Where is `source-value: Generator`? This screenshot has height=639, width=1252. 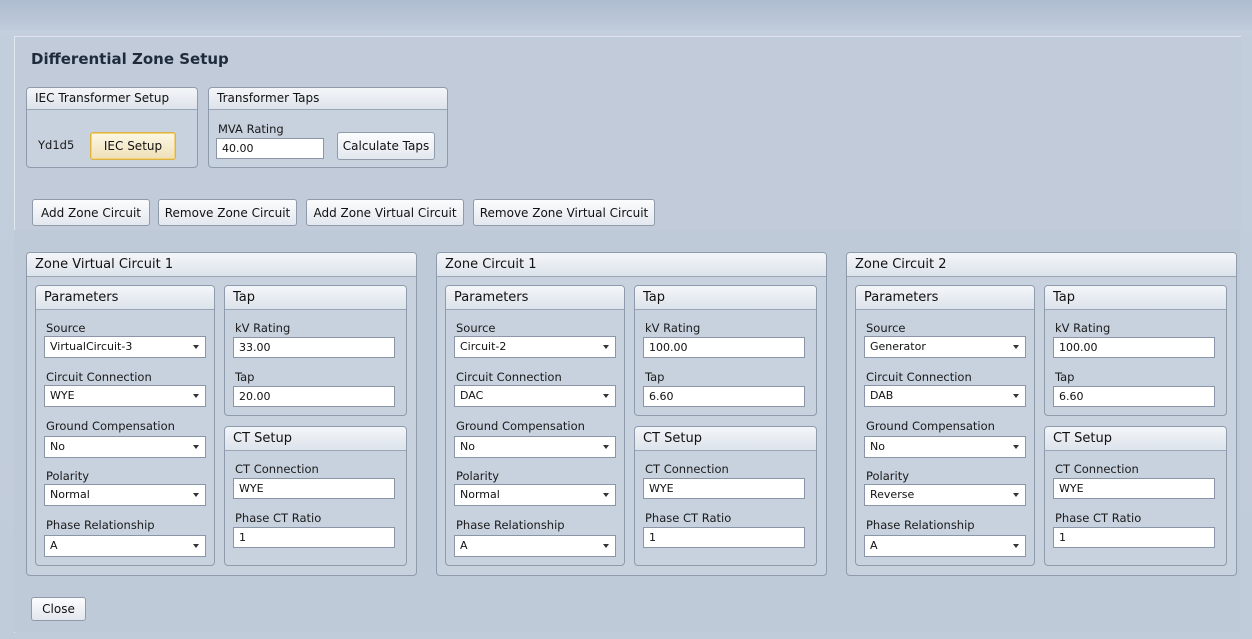
source-value: Generator is located at coordinates (898, 346).